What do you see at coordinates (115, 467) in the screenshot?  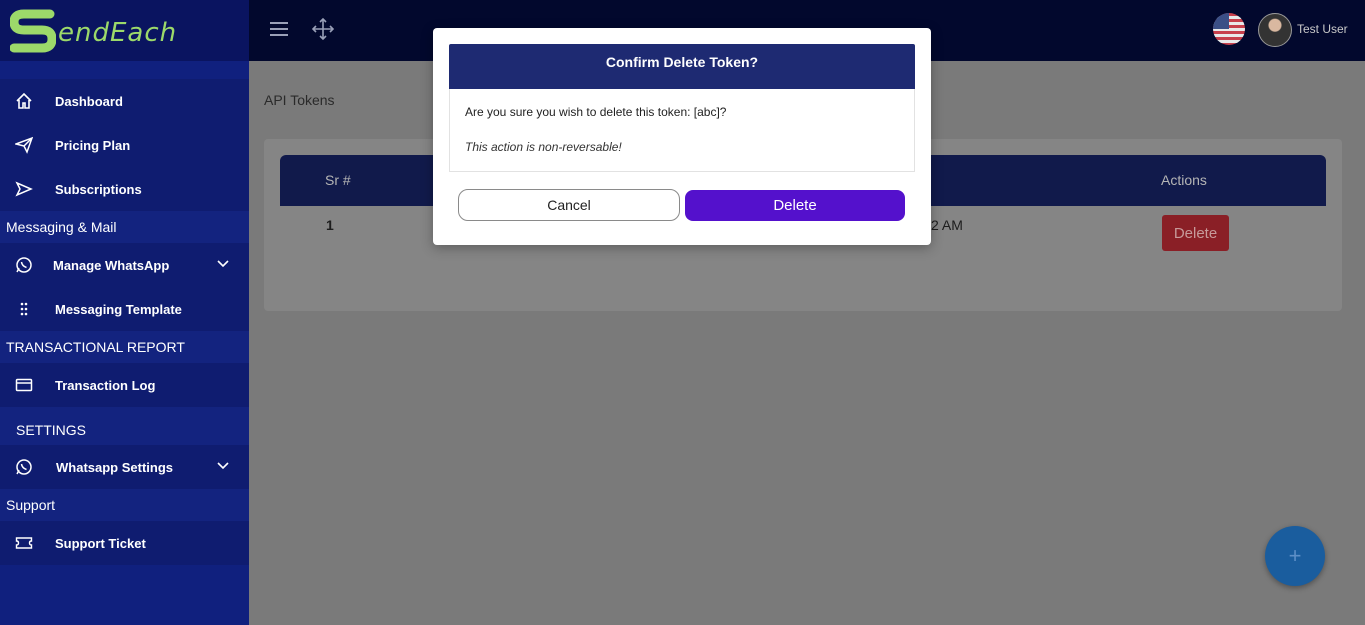 I see `sidebar-item-label: Whatsapp Settings` at bounding box center [115, 467].